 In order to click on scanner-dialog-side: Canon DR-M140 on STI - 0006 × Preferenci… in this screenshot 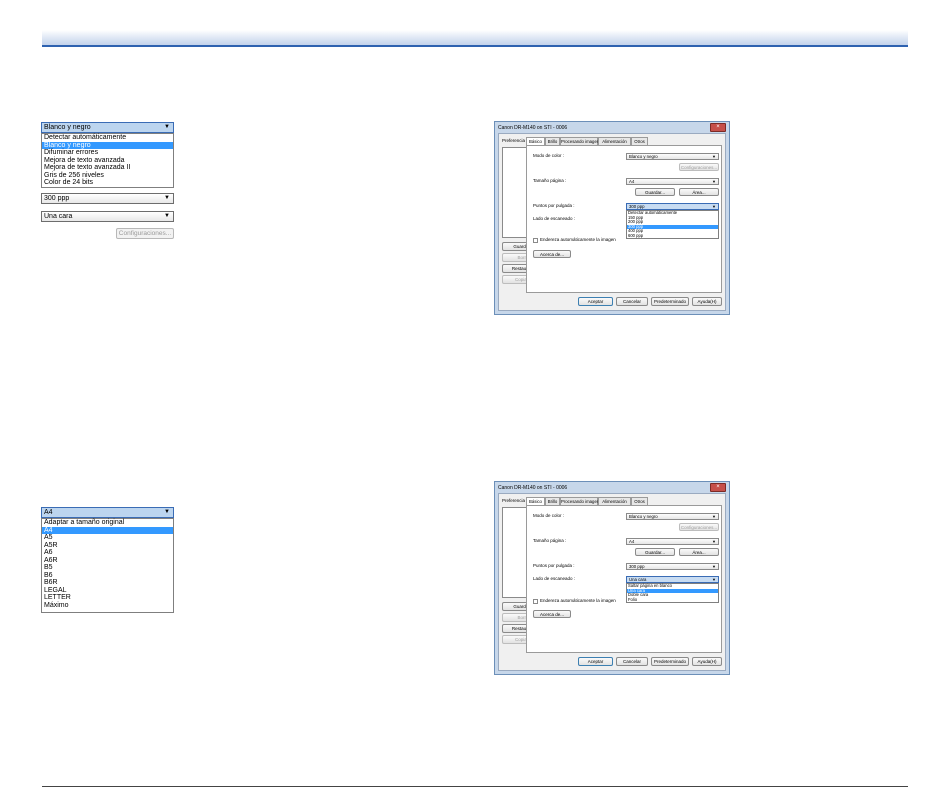, I will do `click(612, 578)`.